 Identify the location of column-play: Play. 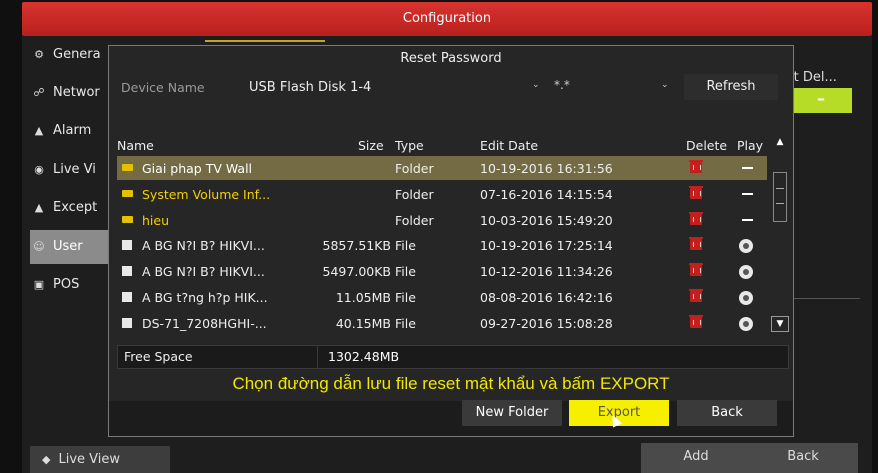
(750, 145).